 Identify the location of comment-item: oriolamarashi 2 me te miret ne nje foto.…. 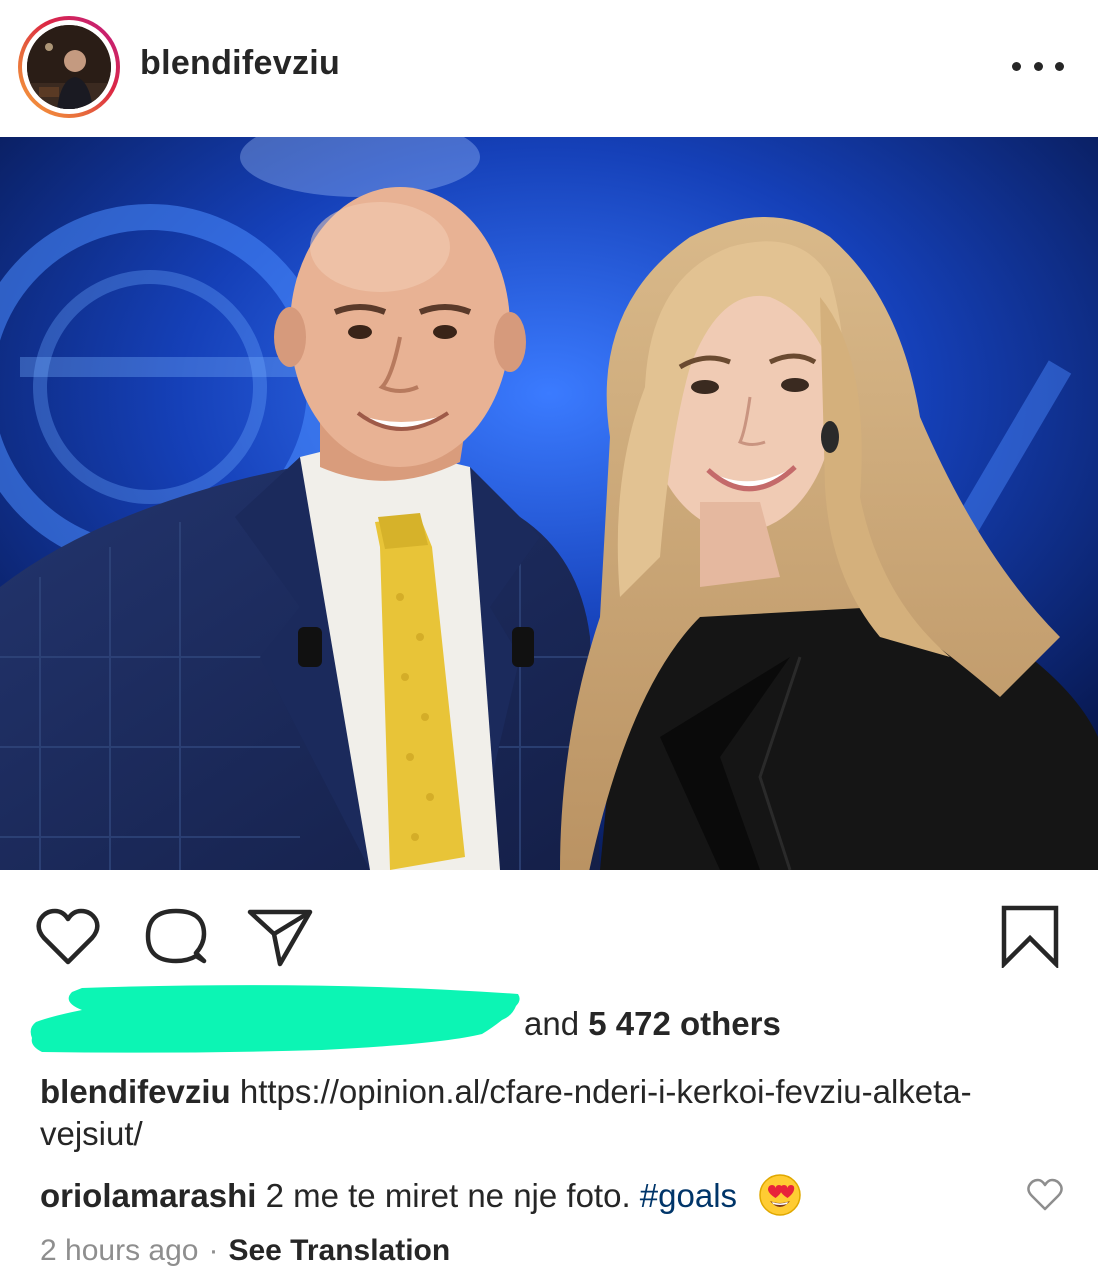
(530, 1195).